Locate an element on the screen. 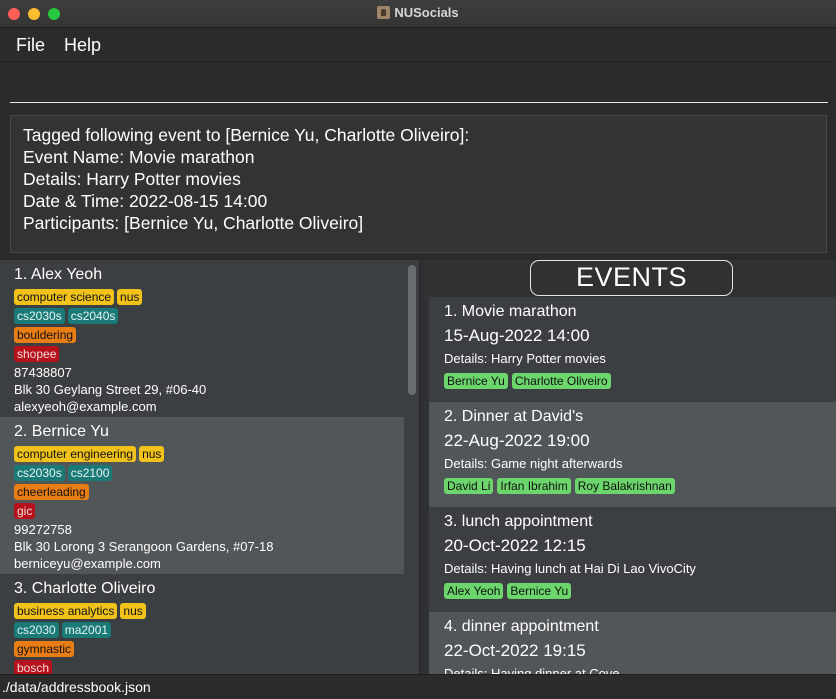 The image size is (836, 699). tag: cs2030 is located at coordinates (36, 630).